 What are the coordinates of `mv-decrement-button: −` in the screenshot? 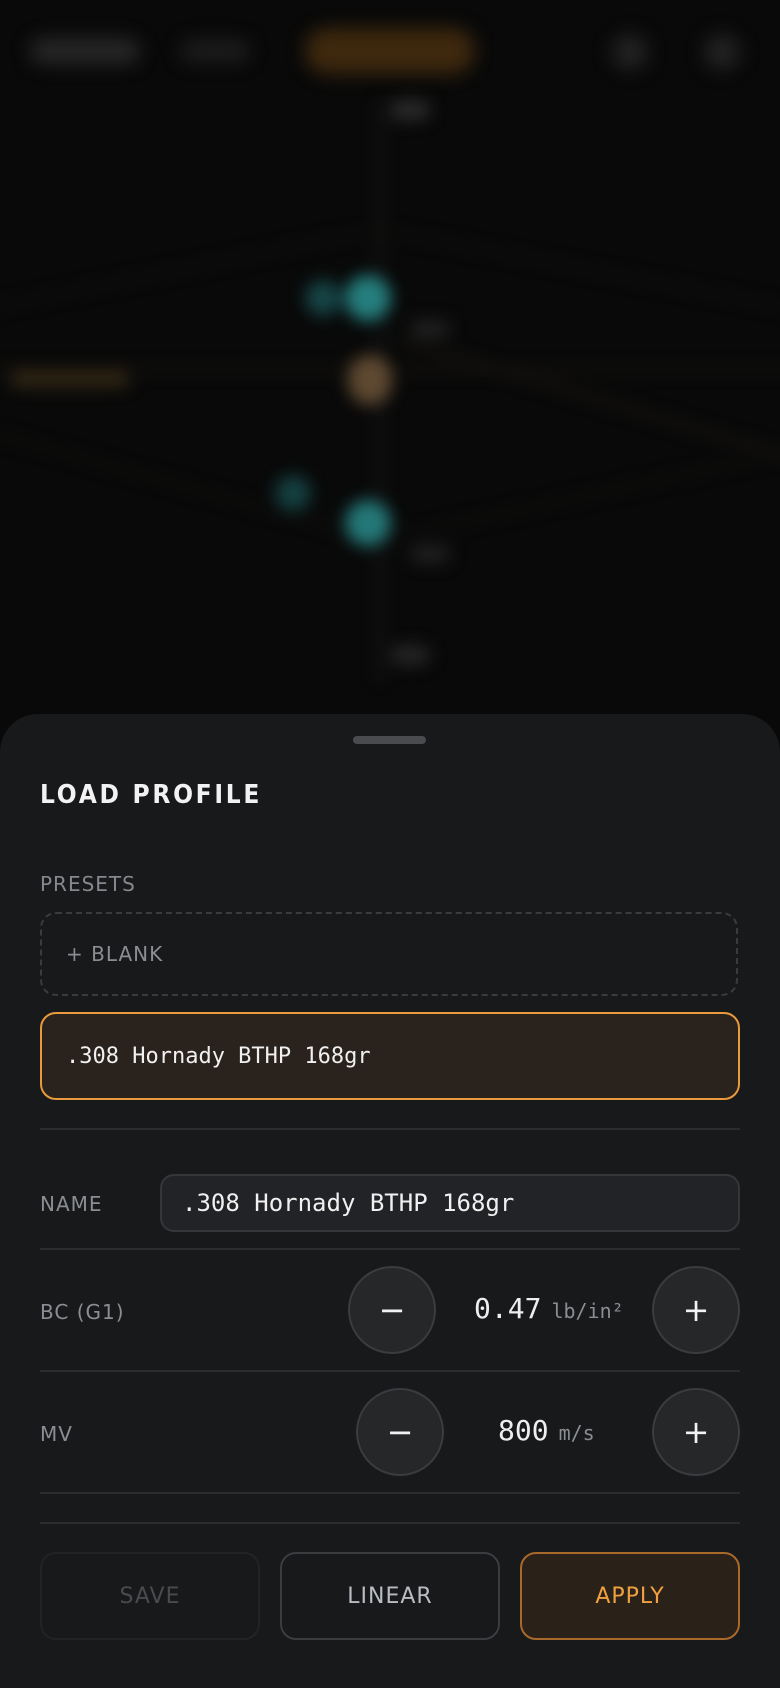 It's located at (400, 1432).